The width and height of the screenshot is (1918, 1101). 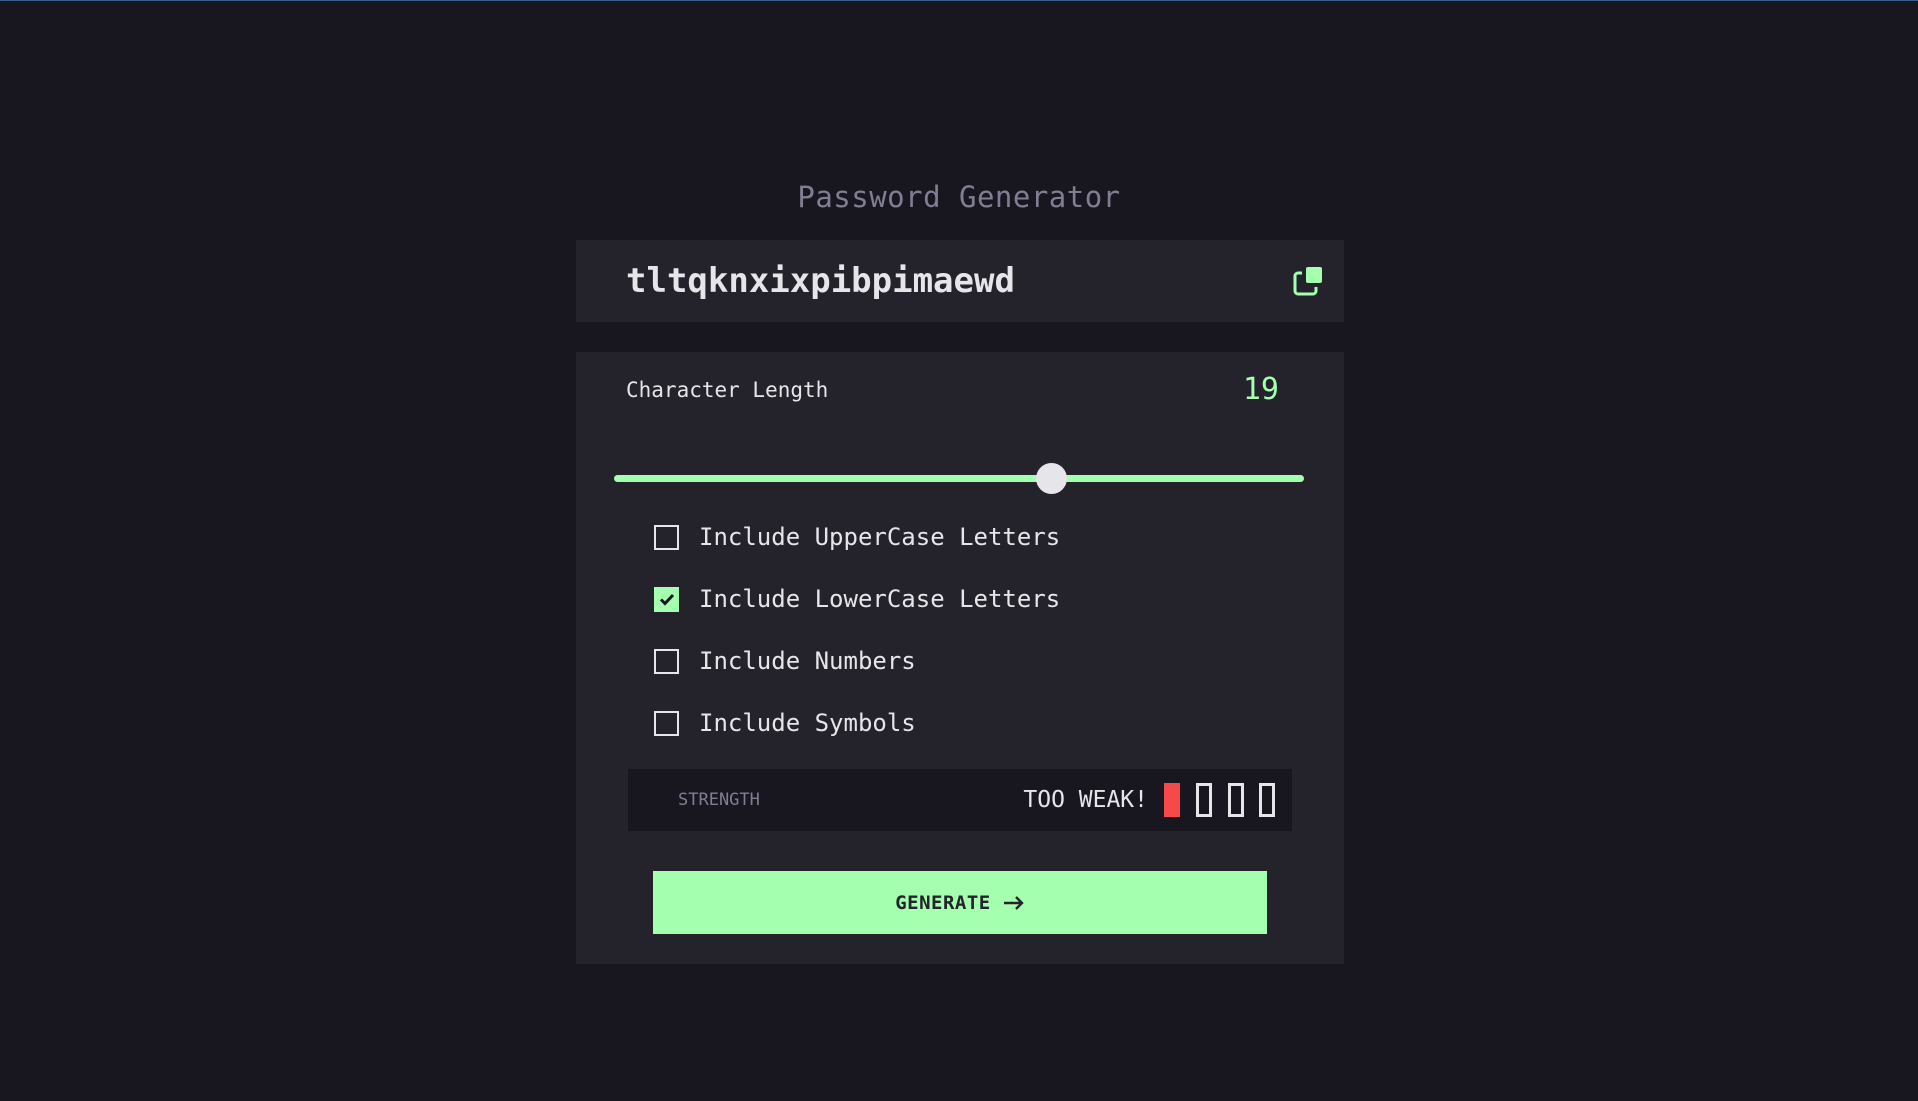 I want to click on option-symbols: Include Symbols, so click(x=785, y=723).